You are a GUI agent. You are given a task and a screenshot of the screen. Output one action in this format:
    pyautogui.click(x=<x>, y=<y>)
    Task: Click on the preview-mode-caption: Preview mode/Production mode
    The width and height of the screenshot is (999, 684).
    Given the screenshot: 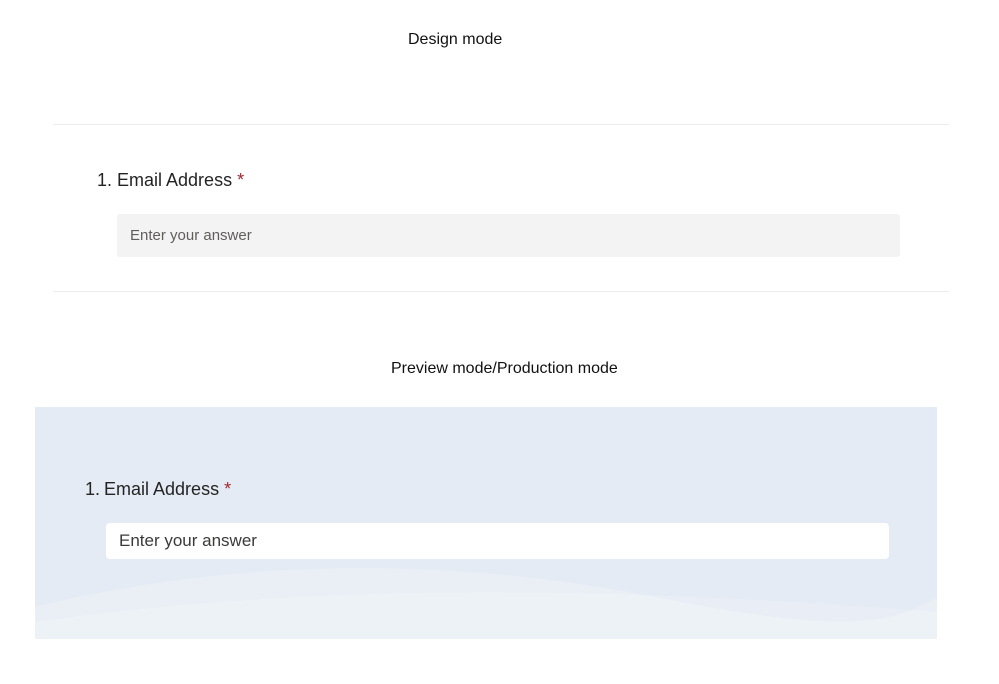 What is the action you would take?
    pyautogui.click(x=504, y=368)
    